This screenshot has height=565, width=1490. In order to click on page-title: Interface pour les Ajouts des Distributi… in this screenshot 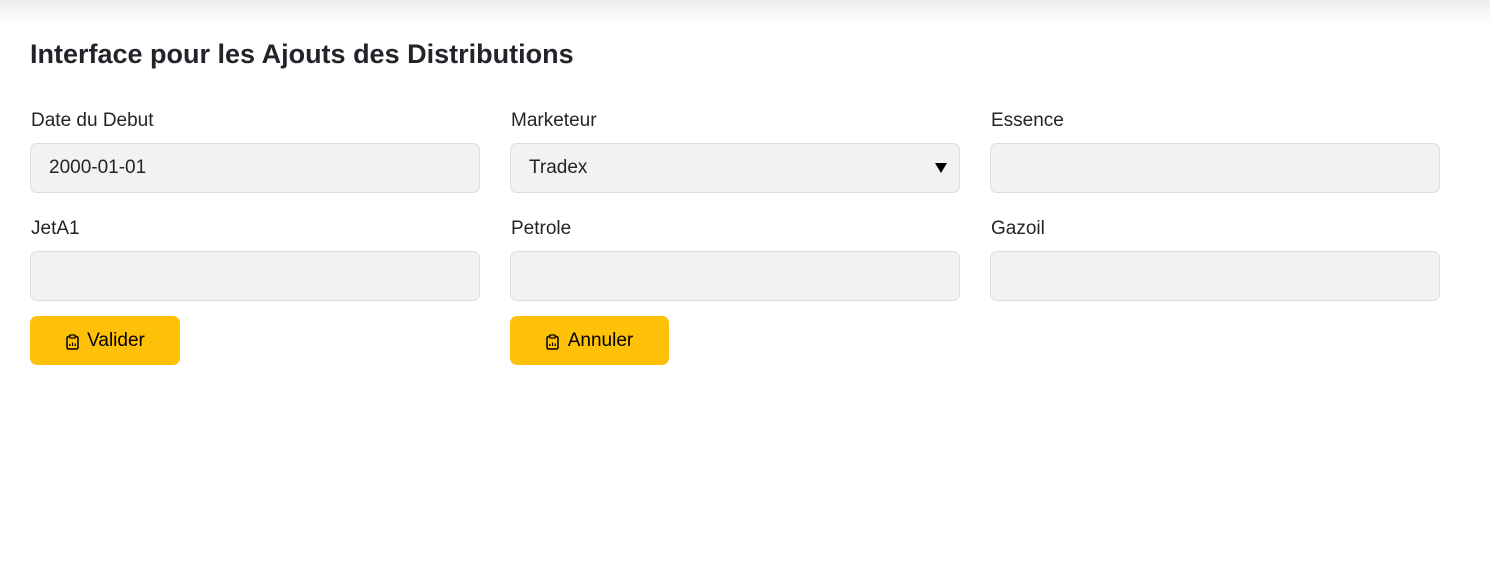, I will do `click(302, 54)`.